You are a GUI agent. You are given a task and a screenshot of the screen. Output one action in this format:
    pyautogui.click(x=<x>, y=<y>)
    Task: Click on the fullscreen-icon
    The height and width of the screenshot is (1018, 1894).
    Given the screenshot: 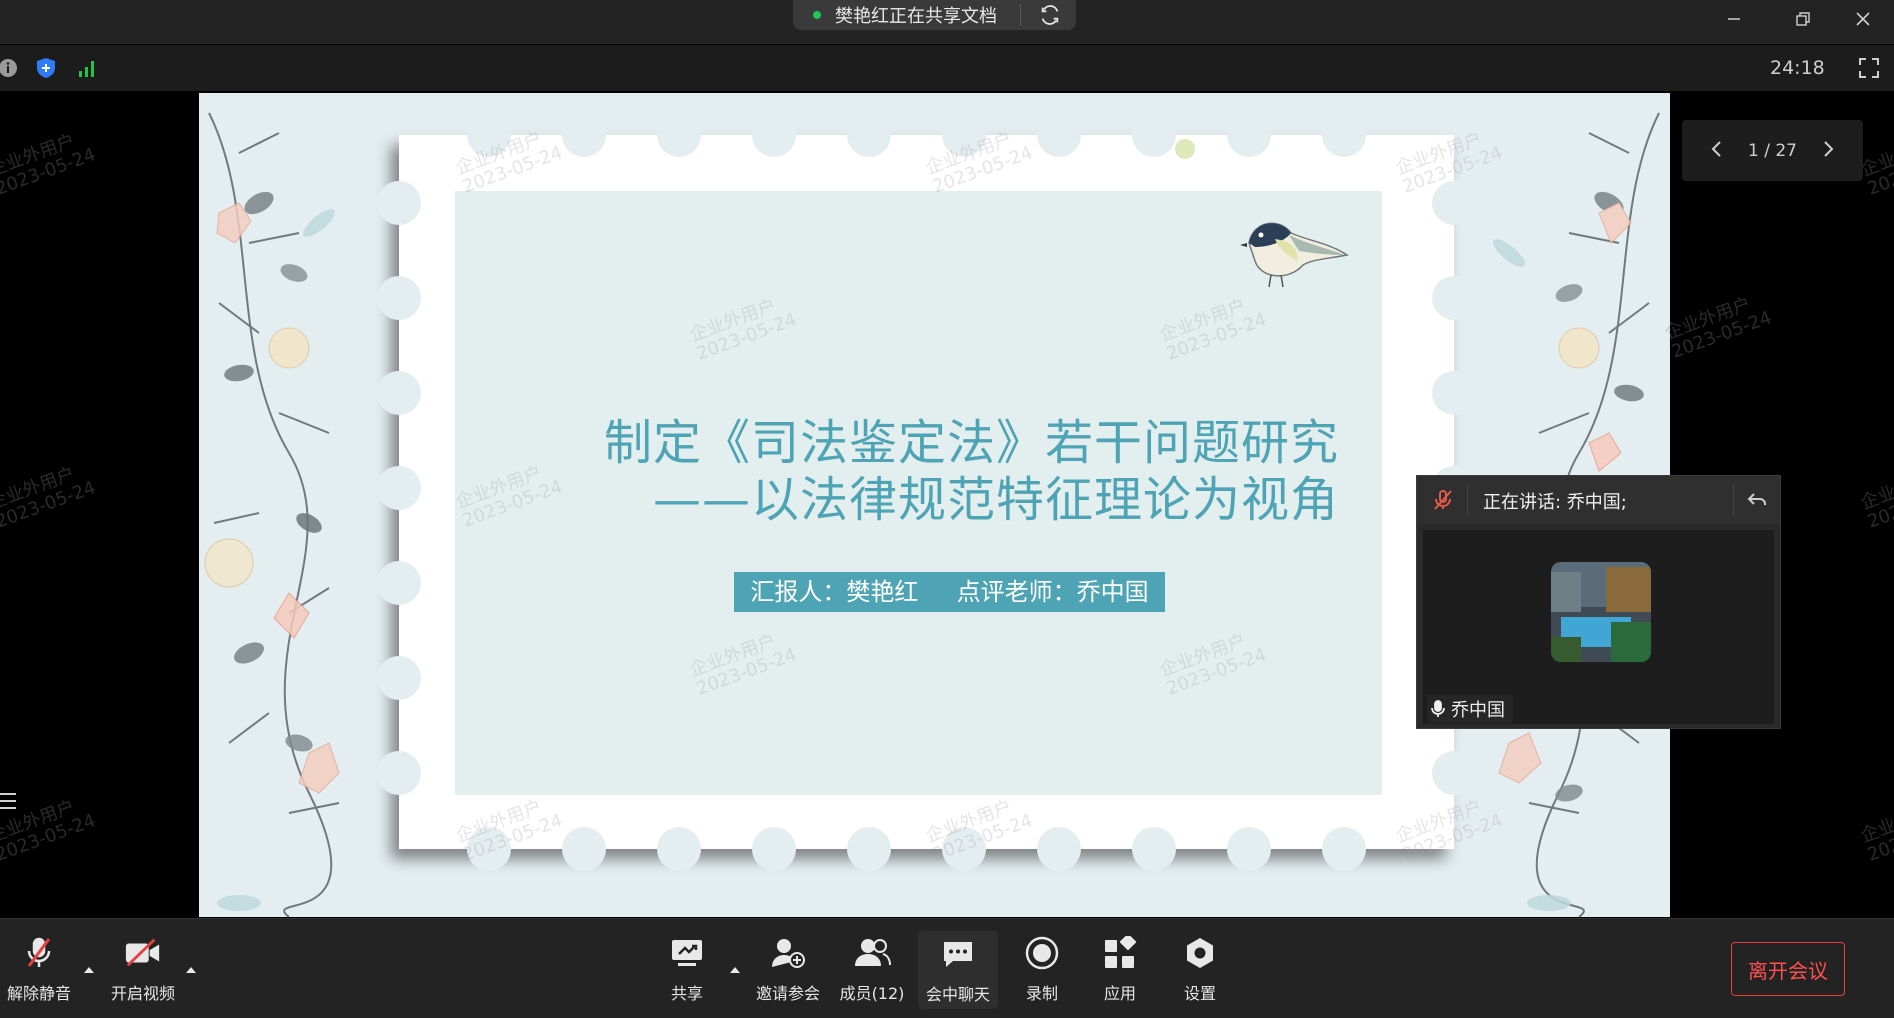 What is the action you would take?
    pyautogui.click(x=1869, y=68)
    